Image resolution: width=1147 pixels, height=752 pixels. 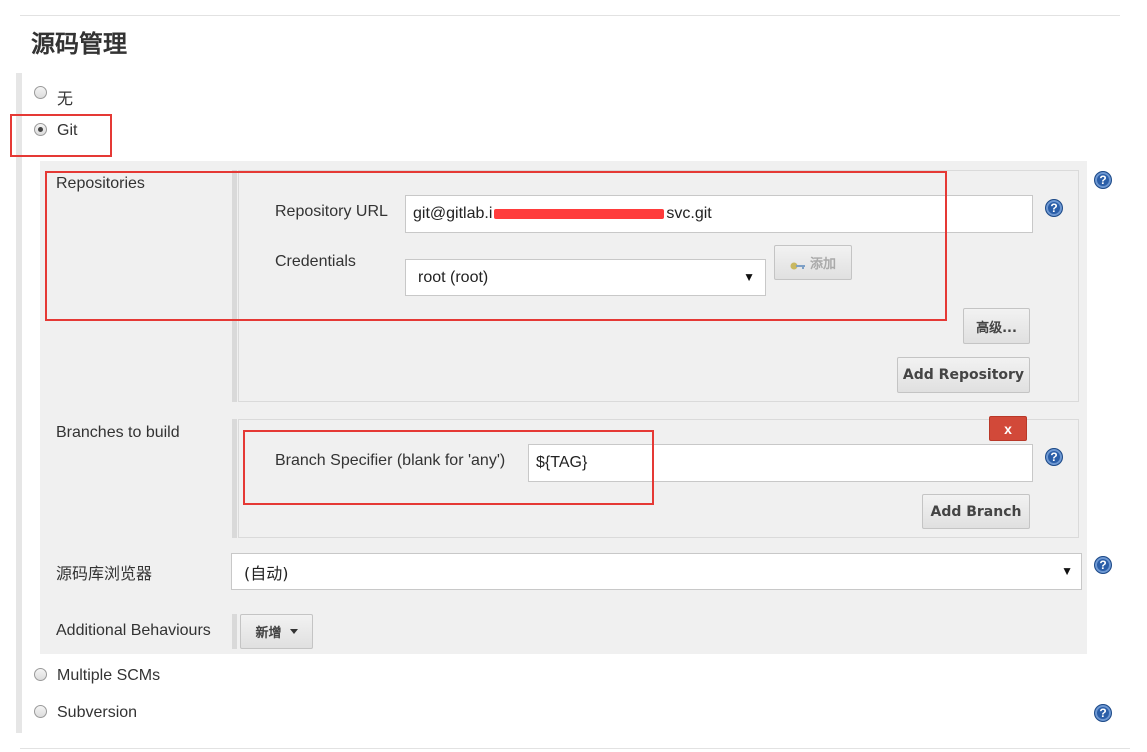 I want to click on add-behaviour-label: 新增, so click(x=268, y=633).